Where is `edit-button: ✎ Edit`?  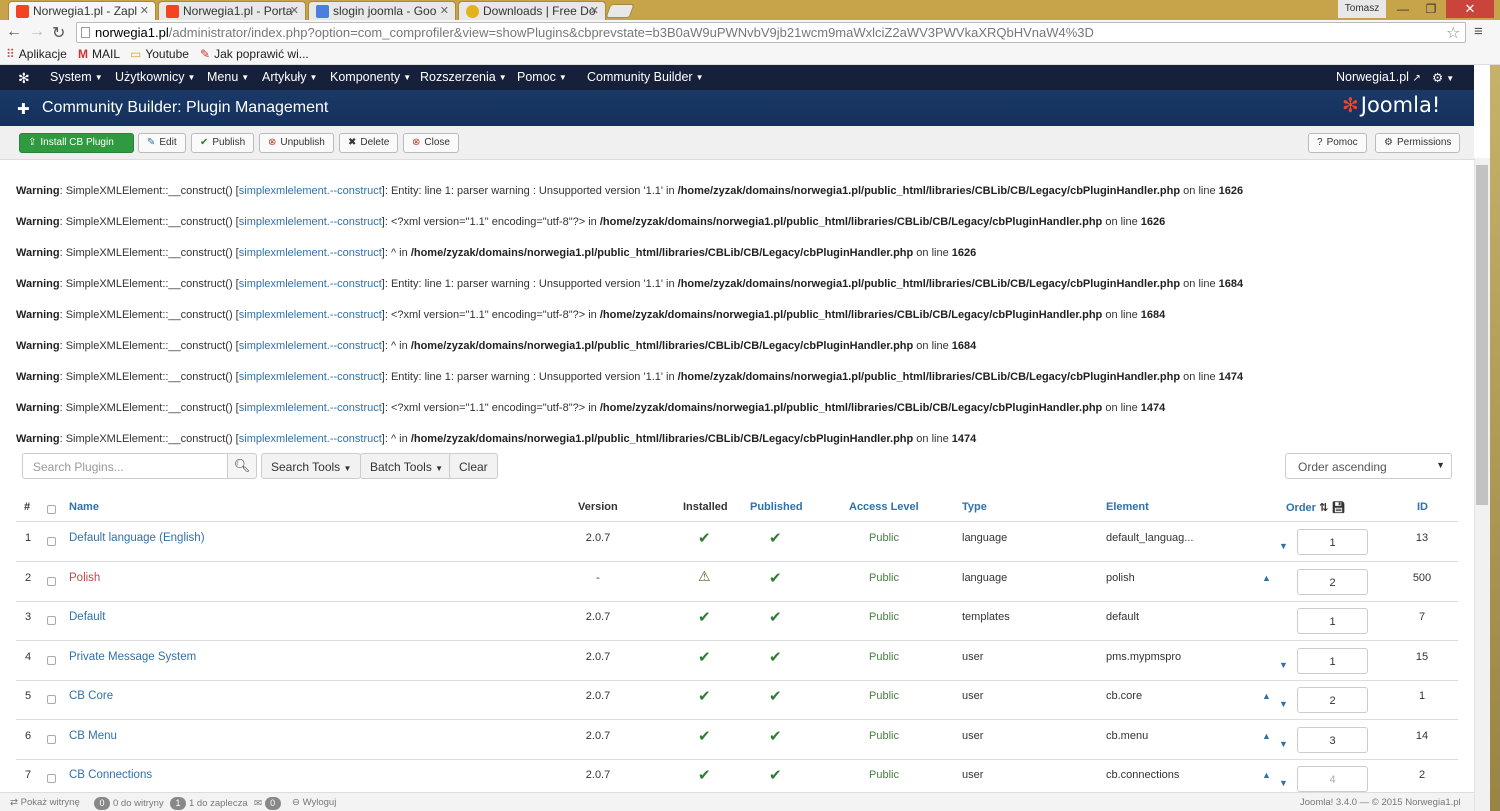
edit-button: ✎ Edit is located at coordinates (162, 143).